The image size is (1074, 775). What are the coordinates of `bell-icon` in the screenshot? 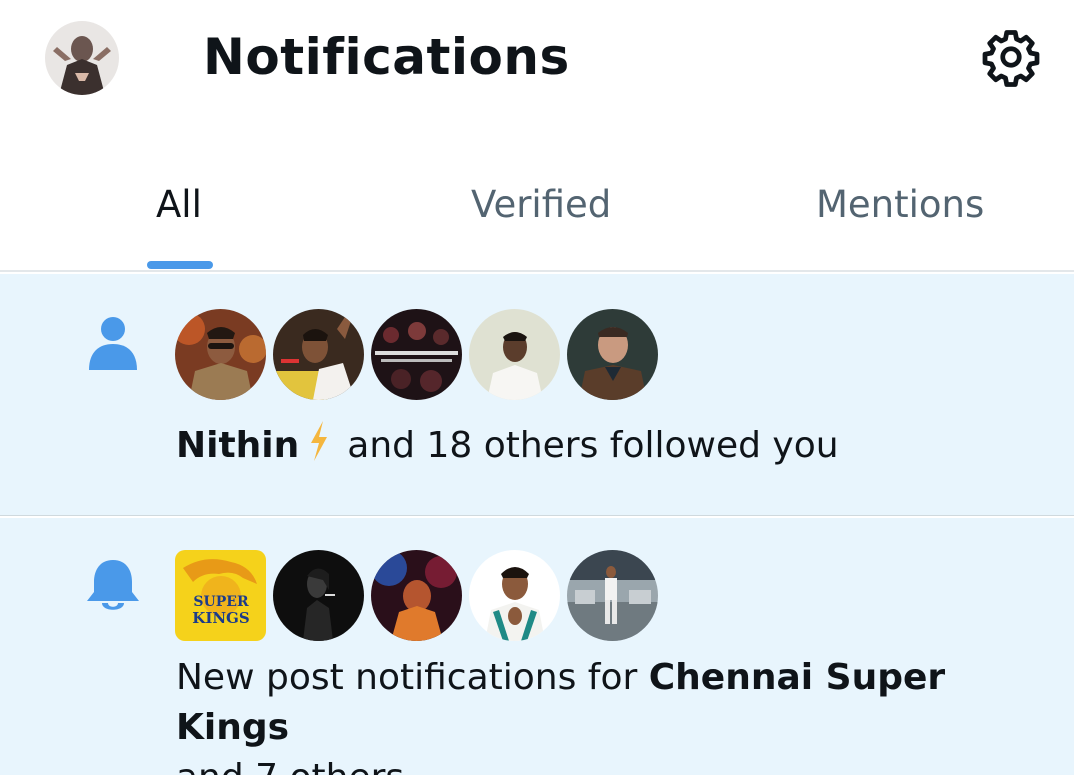 It's located at (113, 588).